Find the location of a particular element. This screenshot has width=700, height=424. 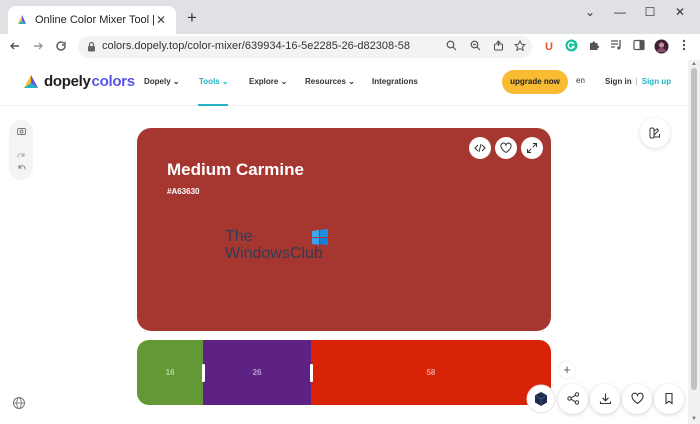

camera-icon is located at coordinates (21, 132).